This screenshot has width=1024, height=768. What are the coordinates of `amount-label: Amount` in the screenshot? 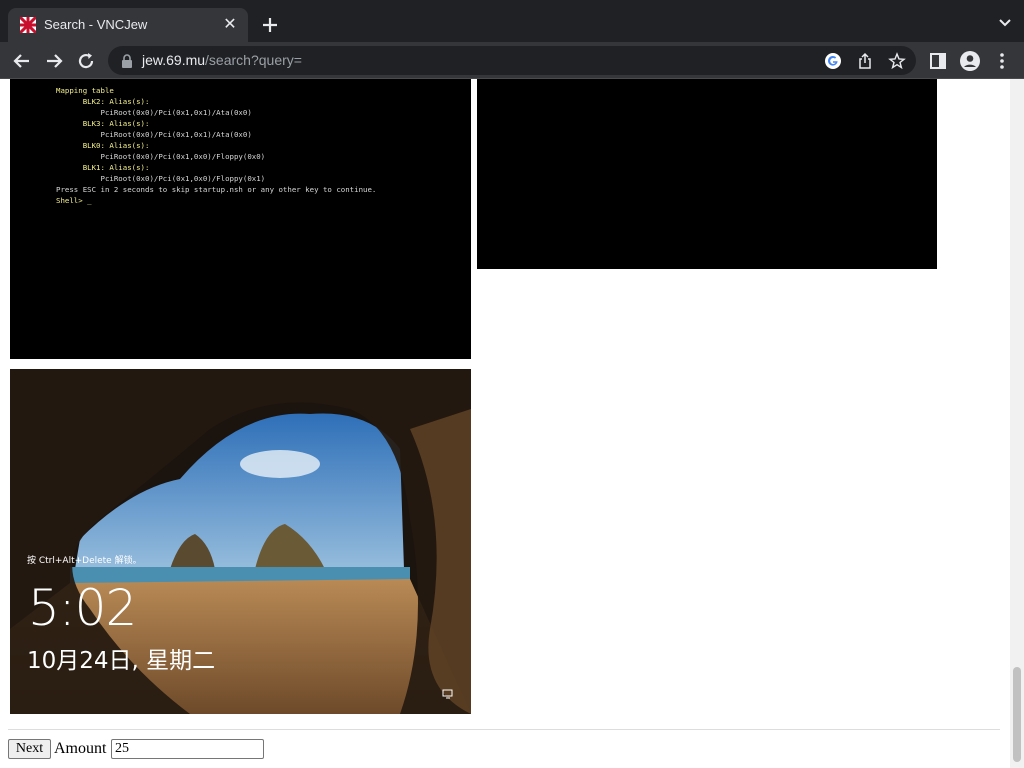 It's located at (80, 748).